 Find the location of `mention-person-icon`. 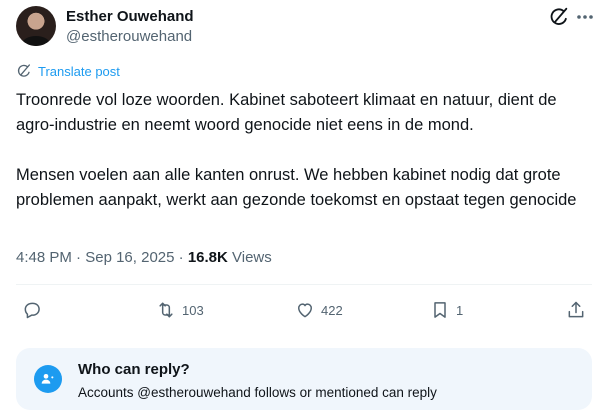

mention-person-icon is located at coordinates (48, 379).